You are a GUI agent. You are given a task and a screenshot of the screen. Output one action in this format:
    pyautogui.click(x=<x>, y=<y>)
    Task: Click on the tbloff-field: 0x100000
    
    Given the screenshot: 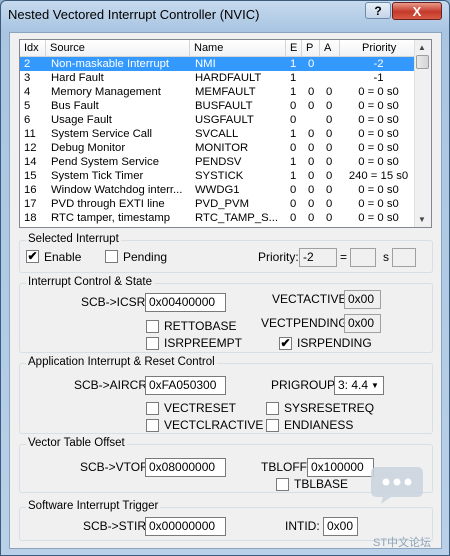 What is the action you would take?
    pyautogui.click(x=340, y=467)
    